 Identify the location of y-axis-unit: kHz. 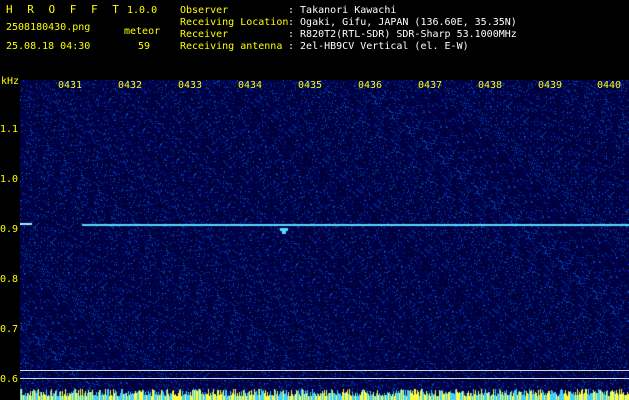
(10, 81).